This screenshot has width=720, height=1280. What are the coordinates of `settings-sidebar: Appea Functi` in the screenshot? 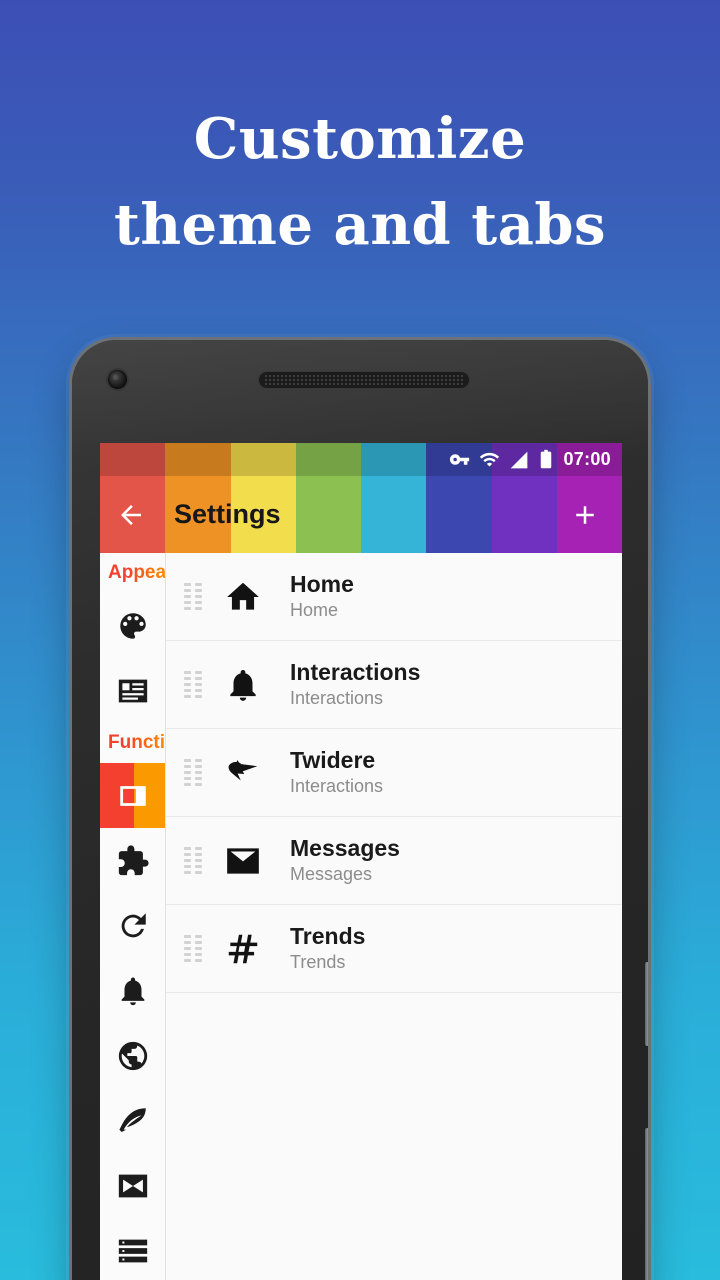 It's located at (133, 916).